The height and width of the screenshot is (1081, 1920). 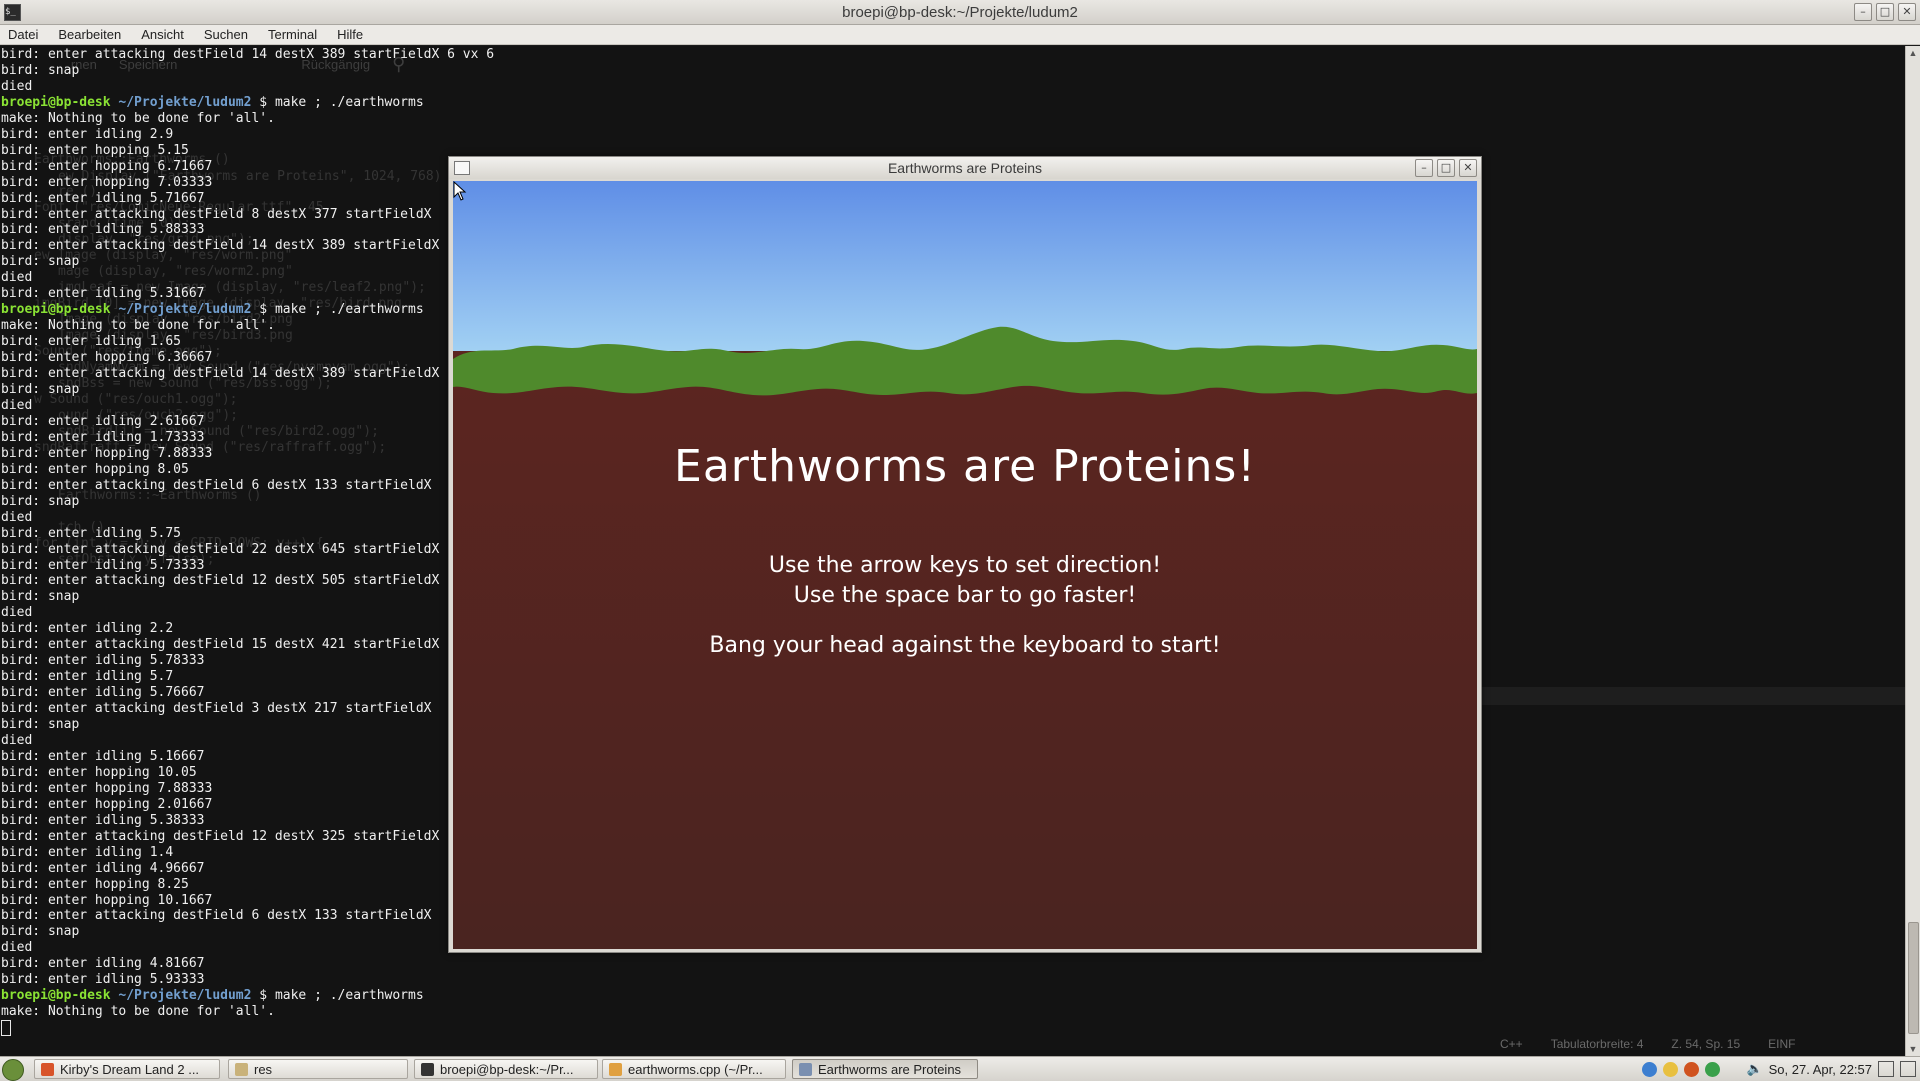 I want to click on game-maximize-icon: □, so click(x=1446, y=168).